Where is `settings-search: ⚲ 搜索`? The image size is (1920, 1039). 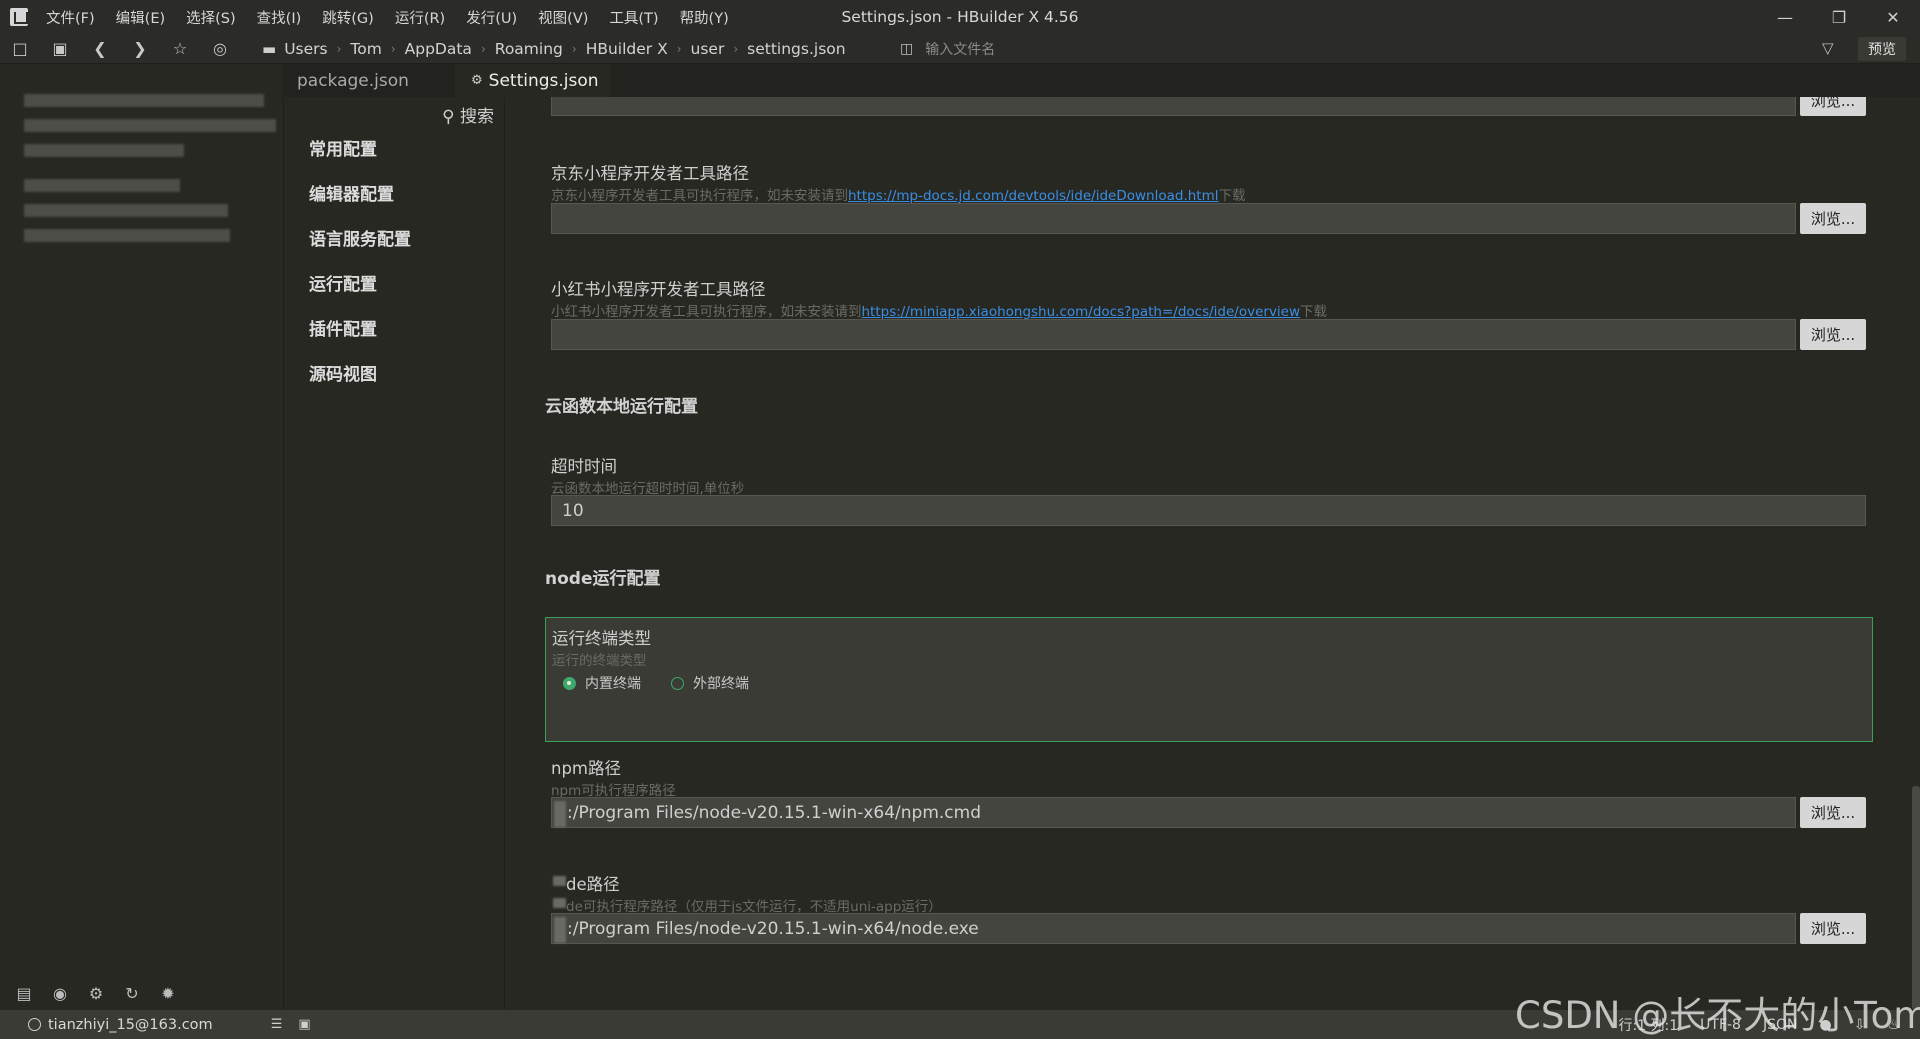 settings-search: ⚲ 搜索 is located at coordinates (468, 114).